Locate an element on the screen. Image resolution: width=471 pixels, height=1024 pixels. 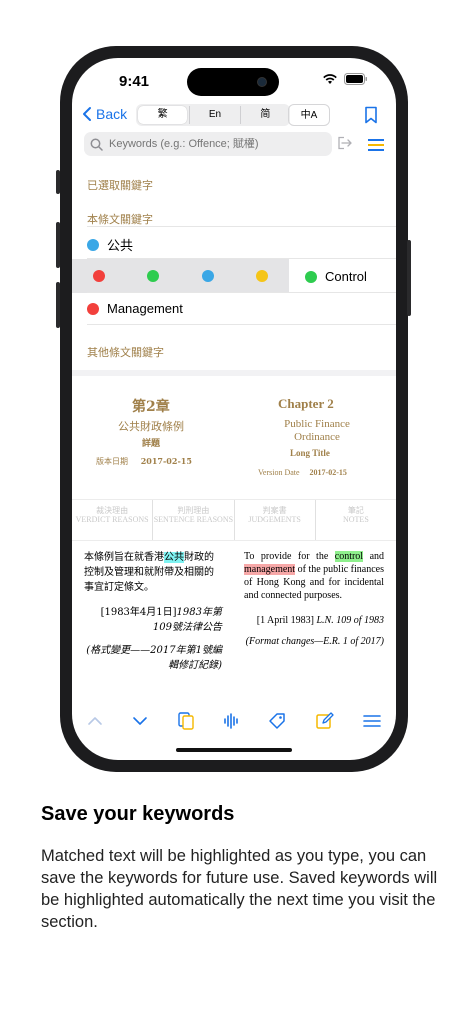
dynamic-island is located at coordinates (233, 82).